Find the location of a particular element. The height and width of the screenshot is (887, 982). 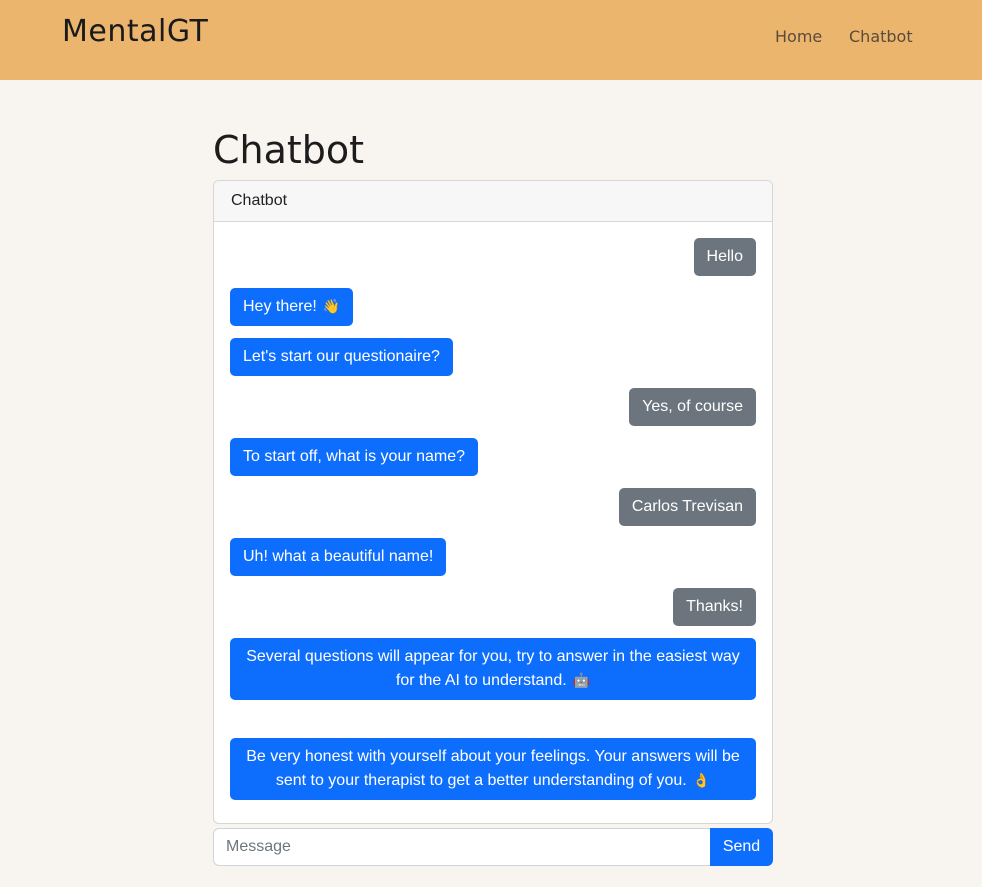

send-button: Send is located at coordinates (741, 847).